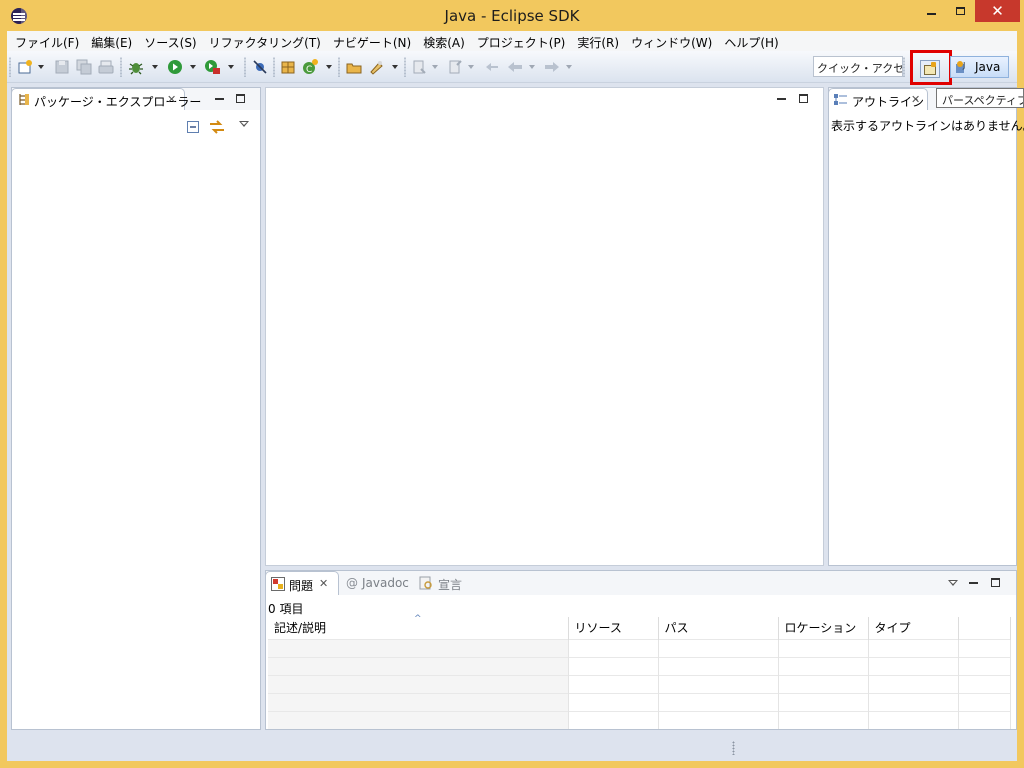 The image size is (1024, 768). I want to click on external-tools-dropdown-arrow, so click(231, 67).